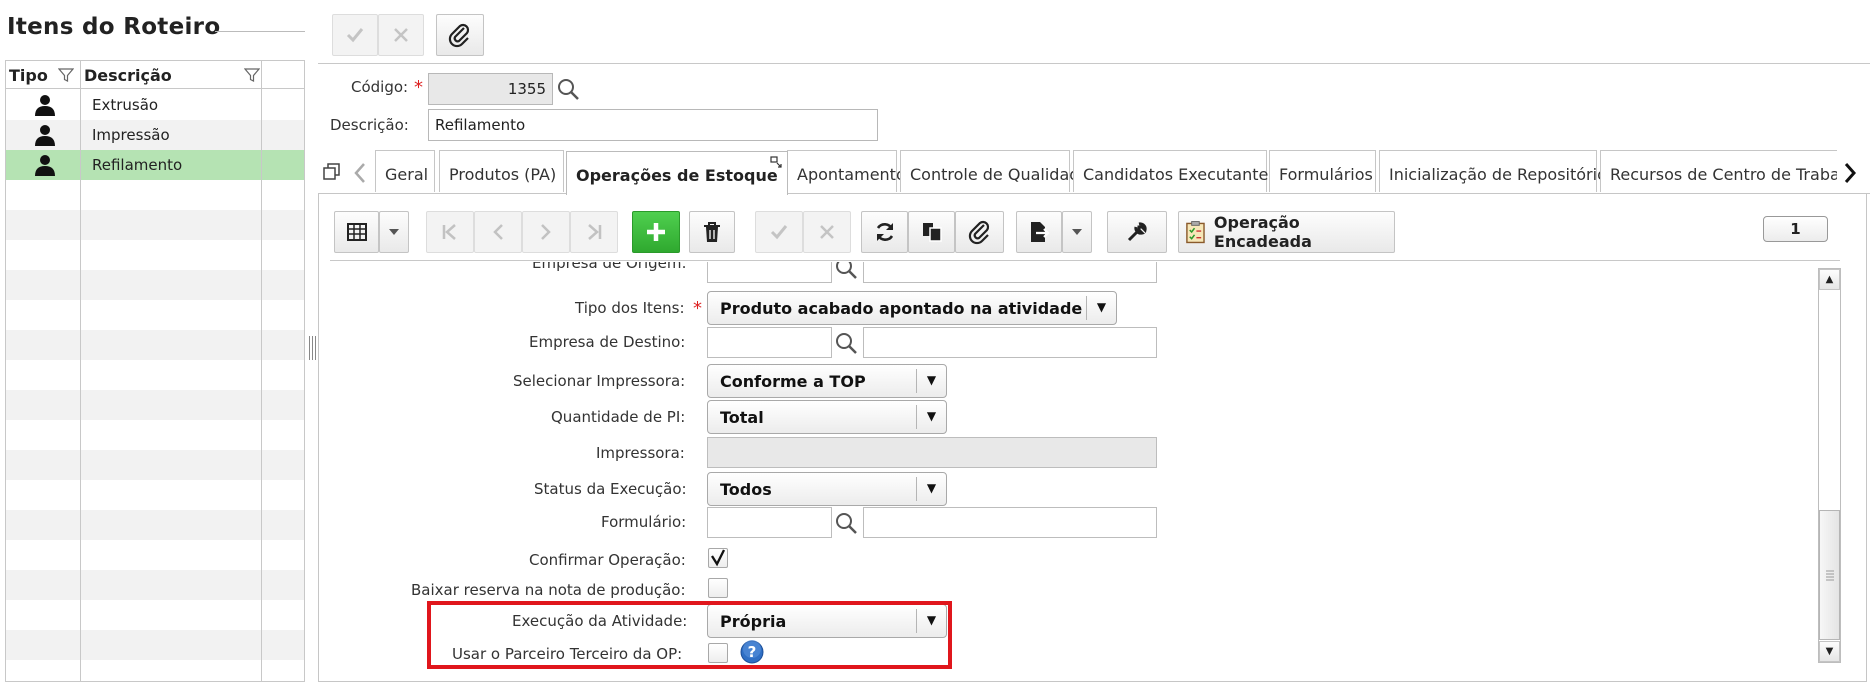 The image size is (1870, 685). I want to click on empresa-destino-code-field, so click(769, 342).